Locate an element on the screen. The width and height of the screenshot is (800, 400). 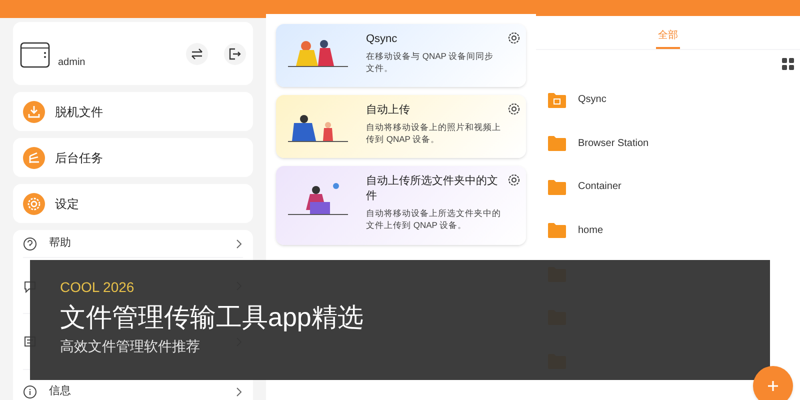
feature-card: 自动上传所选文件夹中的文件 自动将移动设备上所选文件夹中的文件上传到 QNAP 设备。 is located at coordinates (401, 205).